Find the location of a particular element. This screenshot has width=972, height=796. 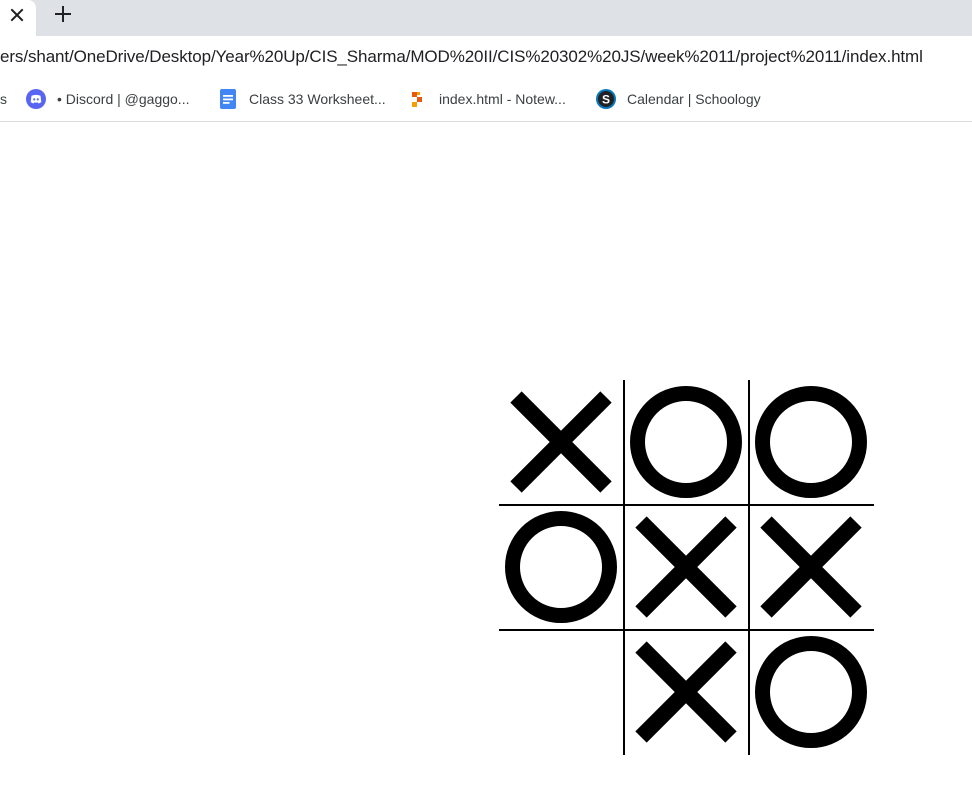

plus-icon is located at coordinates (63, 14).